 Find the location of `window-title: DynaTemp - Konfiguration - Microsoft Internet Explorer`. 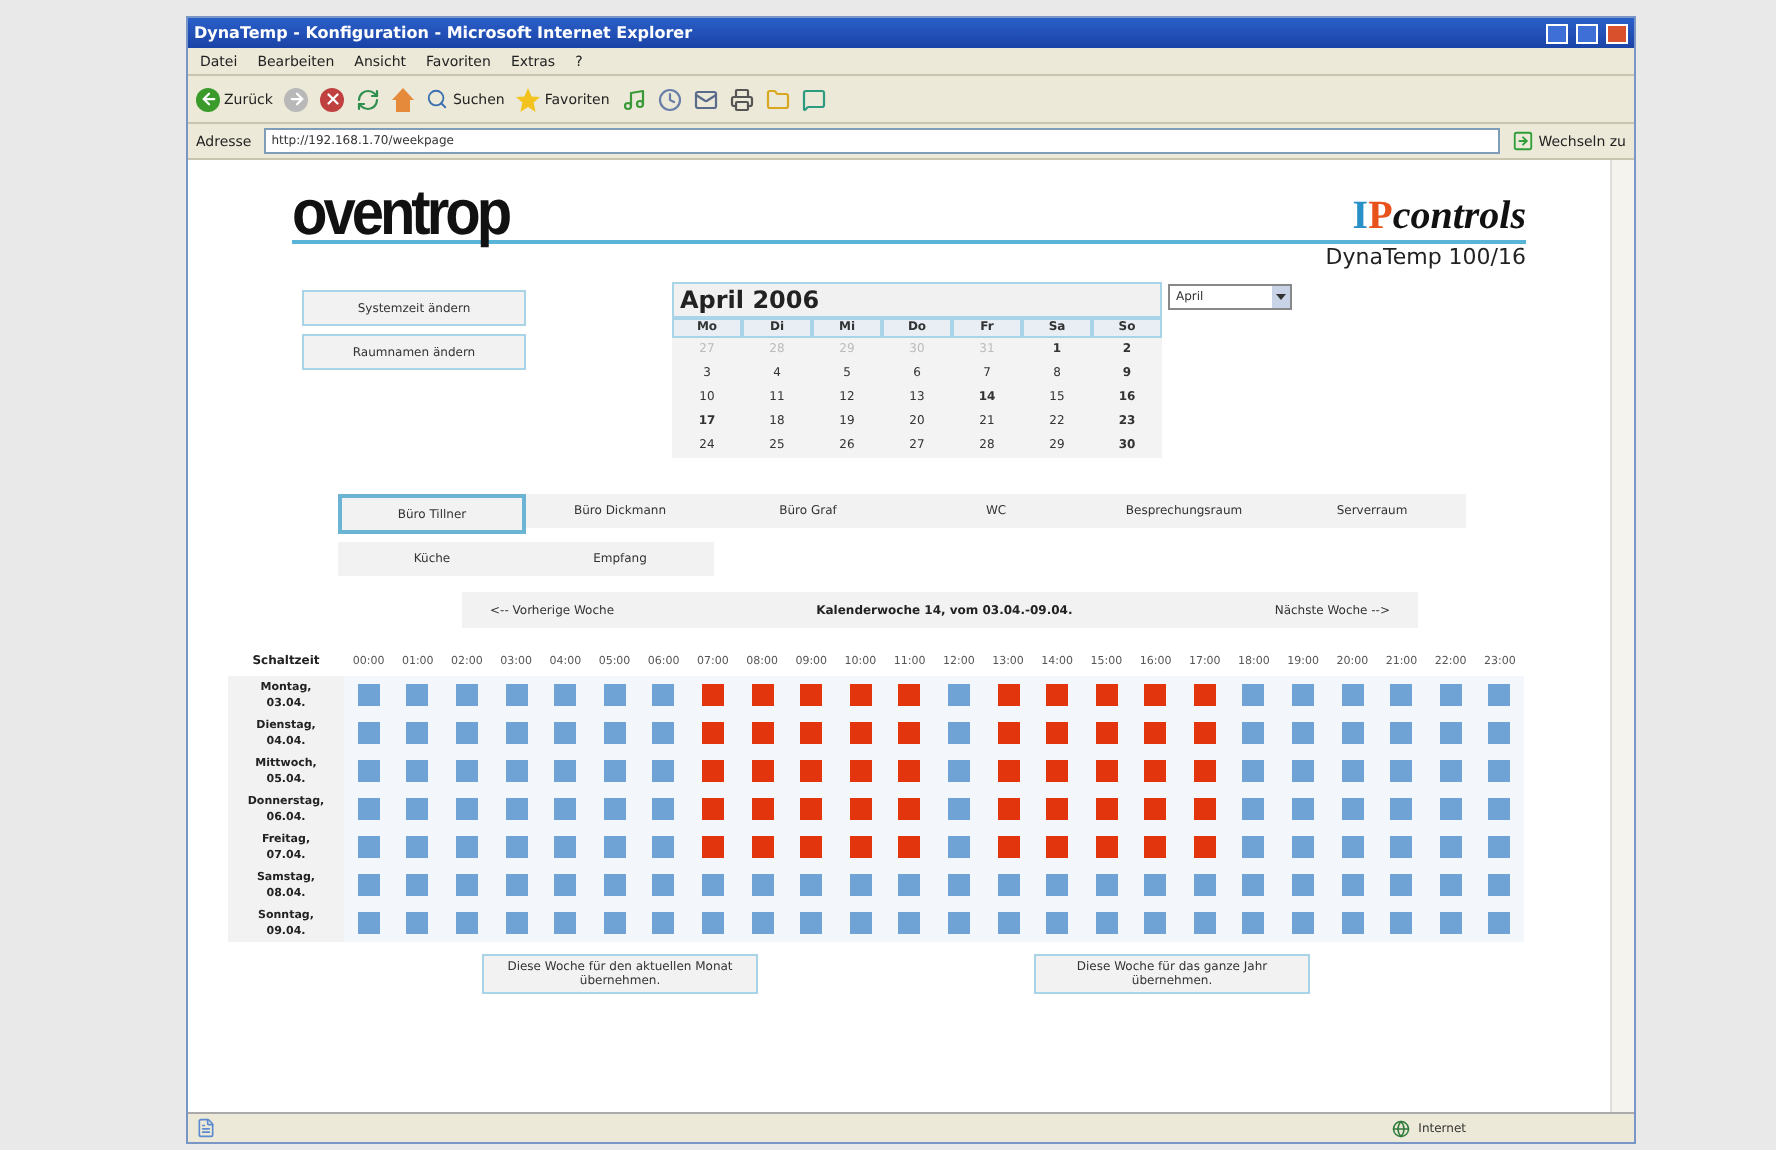

window-title: DynaTemp - Konfiguration - Microsoft Internet Explorer is located at coordinates (444, 33).